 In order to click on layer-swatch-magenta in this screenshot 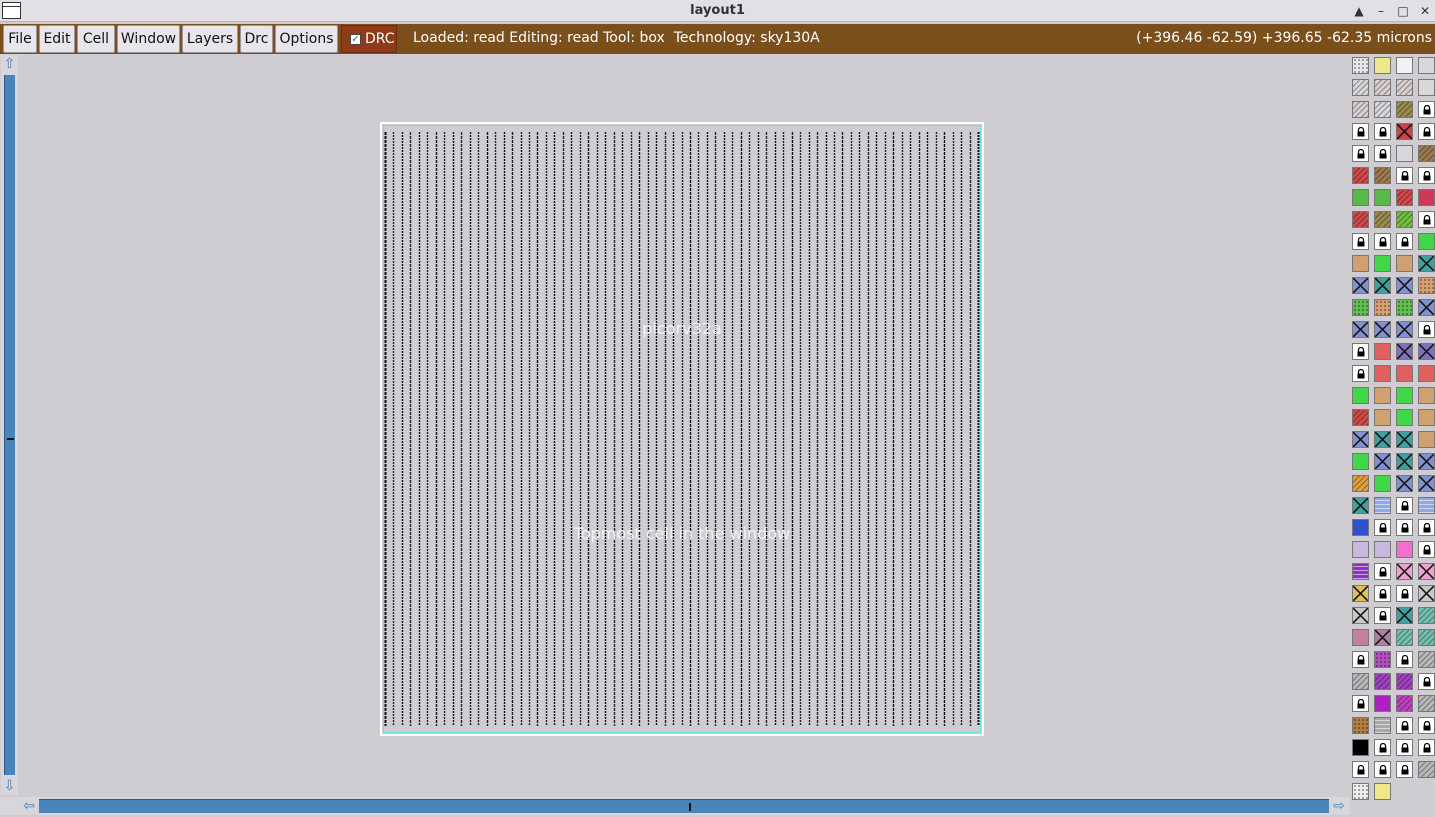, I will do `click(1382, 703)`.